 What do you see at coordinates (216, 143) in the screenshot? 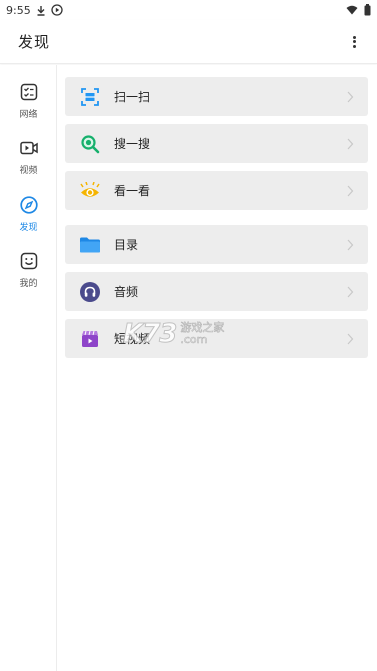
I see `list-item-search: 搜一搜` at bounding box center [216, 143].